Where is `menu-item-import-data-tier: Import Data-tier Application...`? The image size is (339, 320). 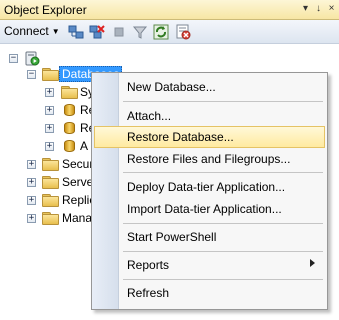 menu-item-import-data-tier: Import Data-tier Application... is located at coordinates (209, 209).